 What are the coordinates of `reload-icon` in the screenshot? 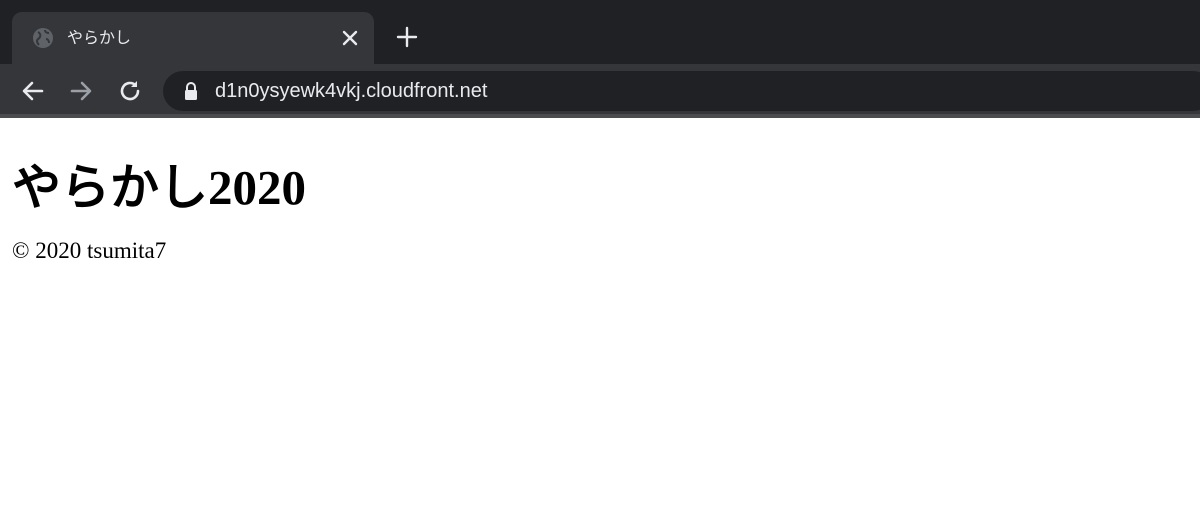 It's located at (130, 91).